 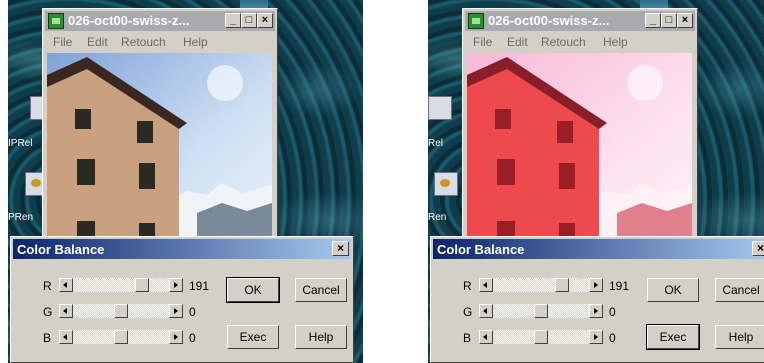 I want to click on desktop-icon-label: Rel, so click(x=436, y=143).